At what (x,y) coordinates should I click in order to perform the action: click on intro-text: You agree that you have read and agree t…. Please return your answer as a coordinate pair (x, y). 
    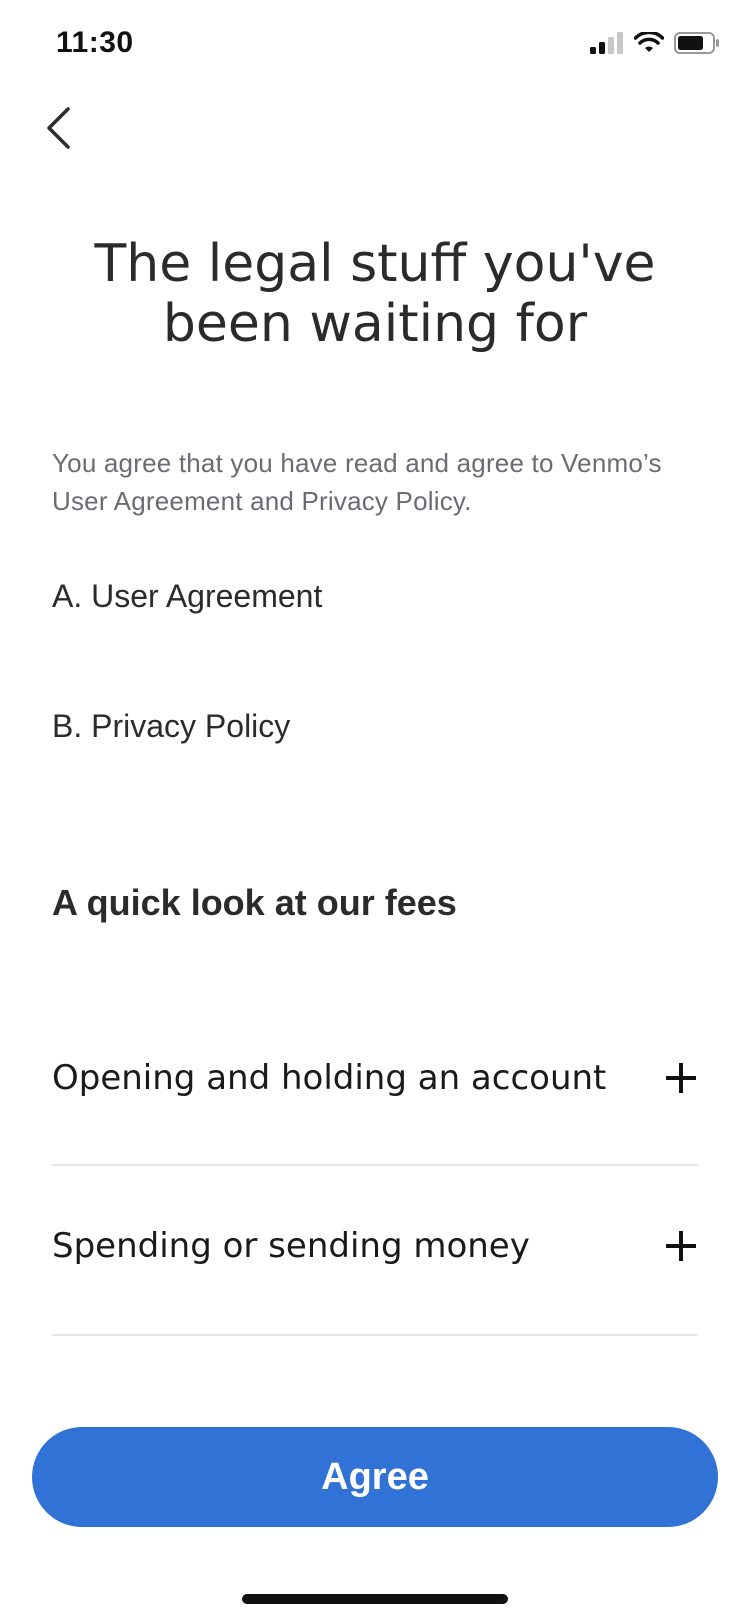
    Looking at the image, I should click on (357, 482).